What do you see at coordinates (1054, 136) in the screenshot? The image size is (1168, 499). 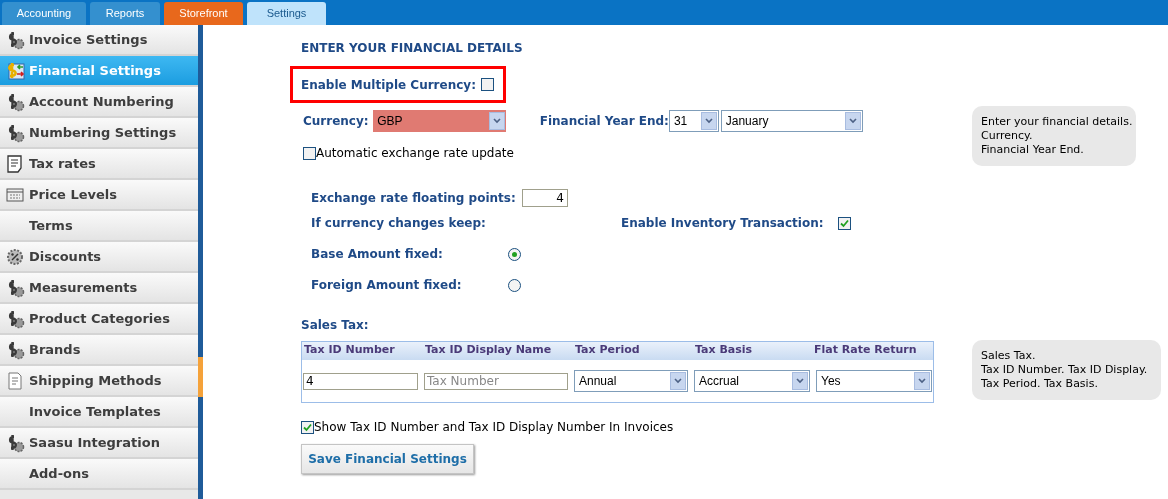 I see `help-note: Enter your financial details. Currency. Financial Year End.` at bounding box center [1054, 136].